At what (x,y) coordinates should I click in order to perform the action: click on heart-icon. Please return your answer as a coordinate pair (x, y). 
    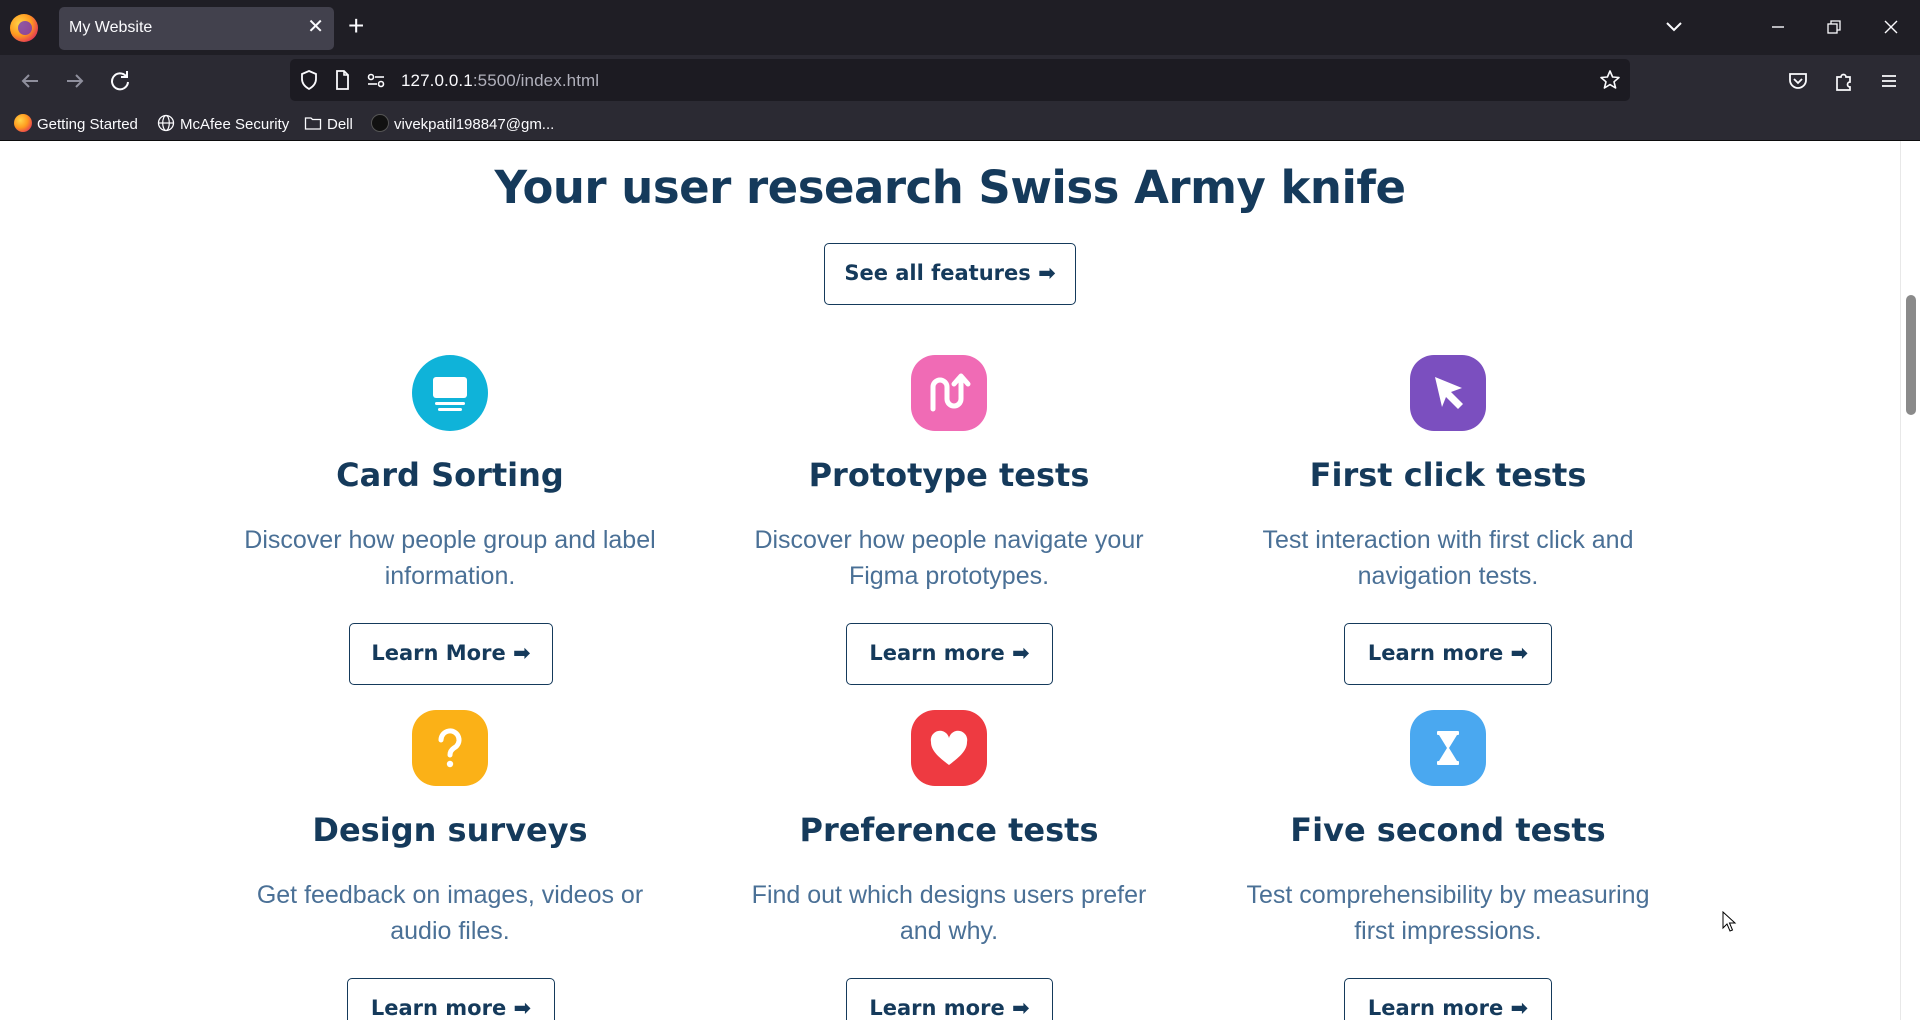
    Looking at the image, I should click on (949, 748).